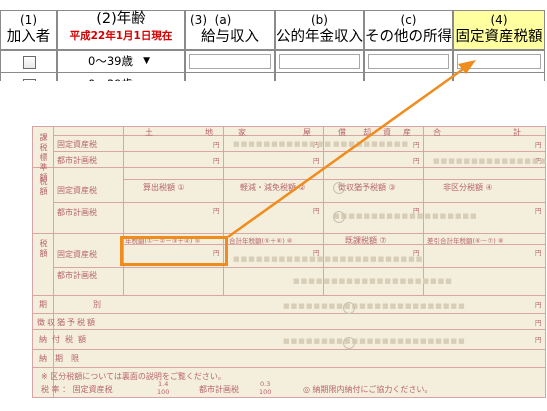 The height and width of the screenshot is (411, 547). Describe the element at coordinates (468, 187) in the screenshot. I see `sub-col-header: 非区分税額 ④` at that location.